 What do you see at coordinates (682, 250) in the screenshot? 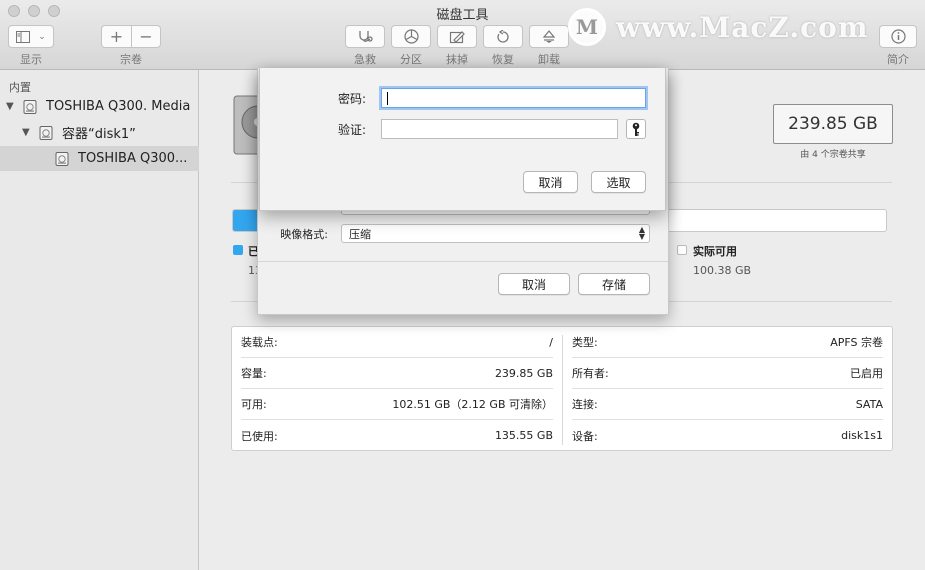
I see `available-legend-swatch` at bounding box center [682, 250].